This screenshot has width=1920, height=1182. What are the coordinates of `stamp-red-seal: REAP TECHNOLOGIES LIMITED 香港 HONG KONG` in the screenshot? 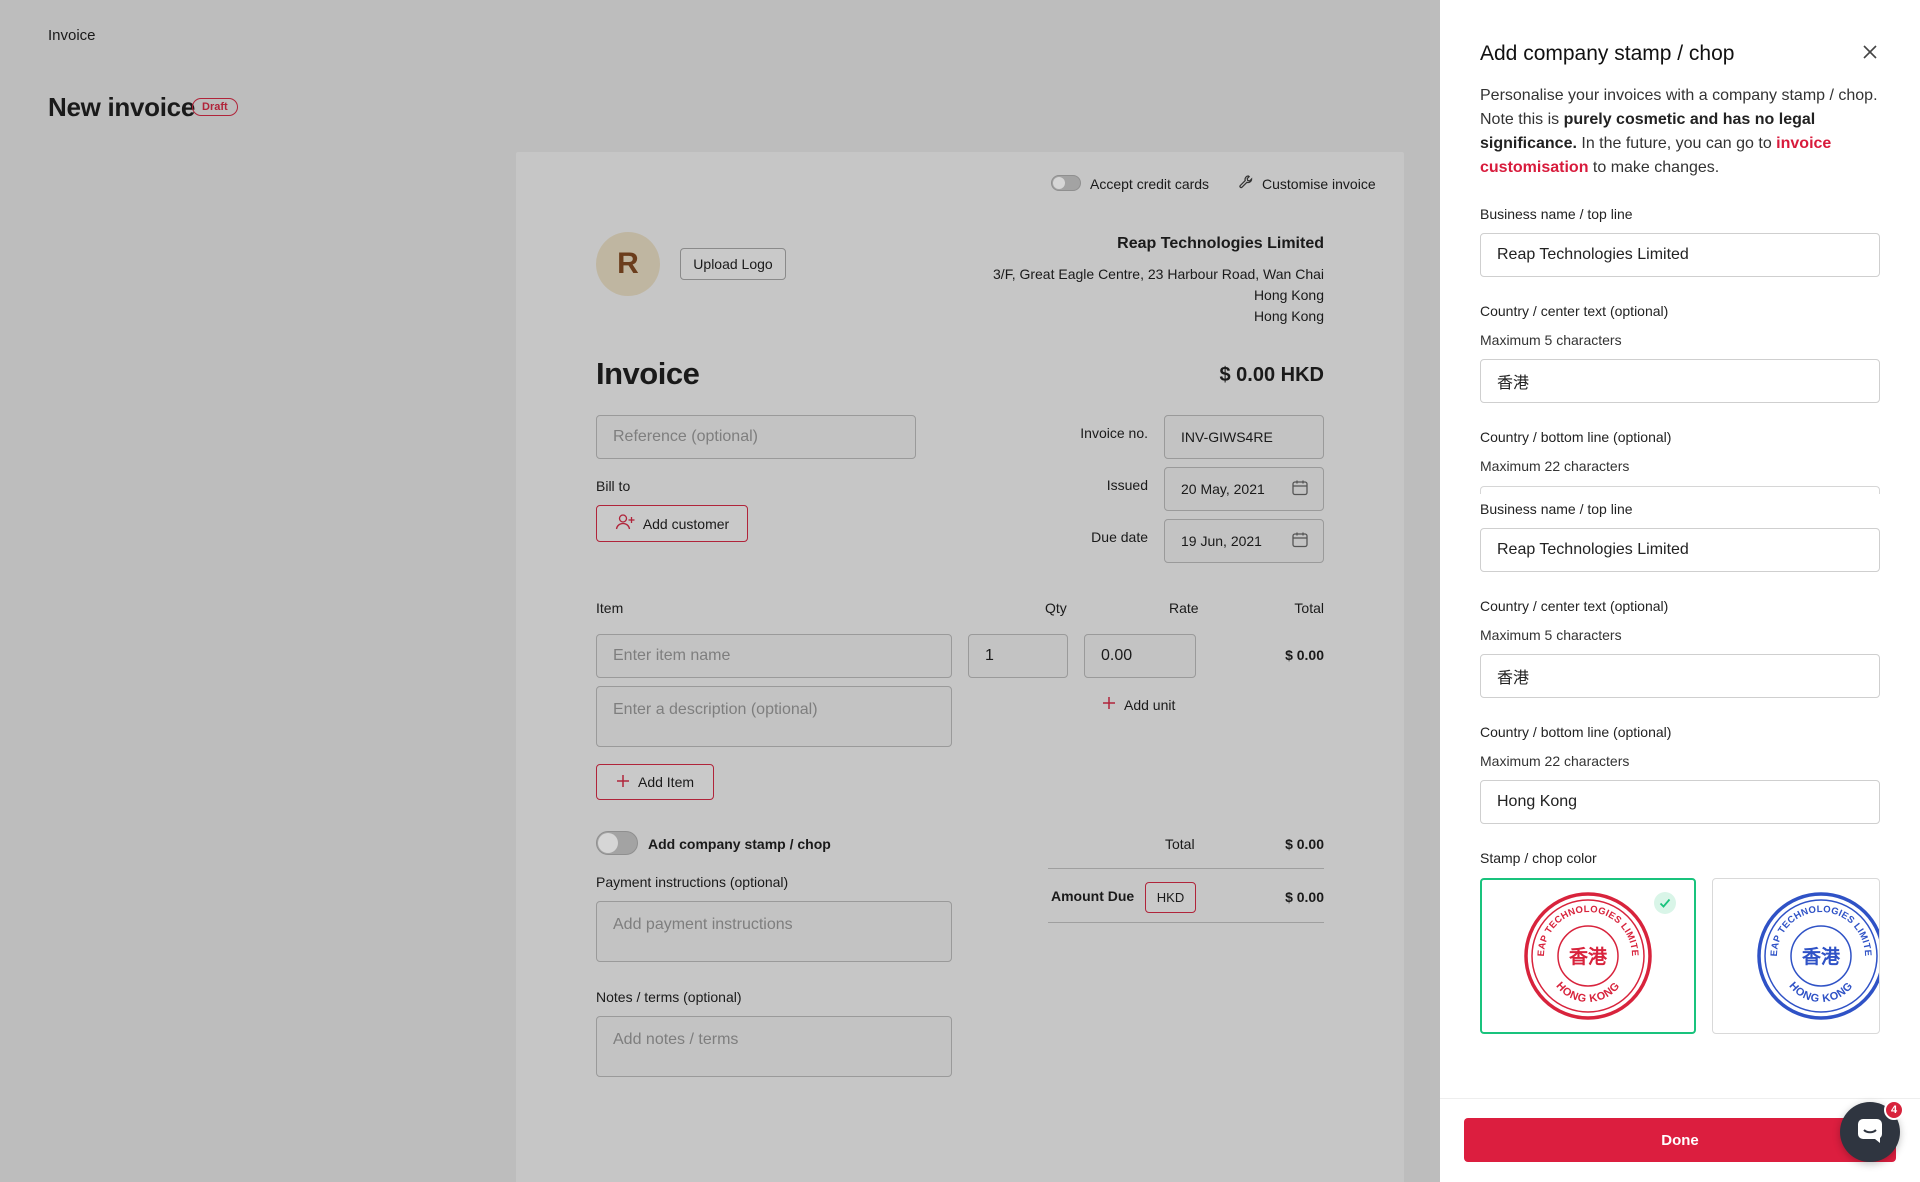 It's located at (1587, 955).